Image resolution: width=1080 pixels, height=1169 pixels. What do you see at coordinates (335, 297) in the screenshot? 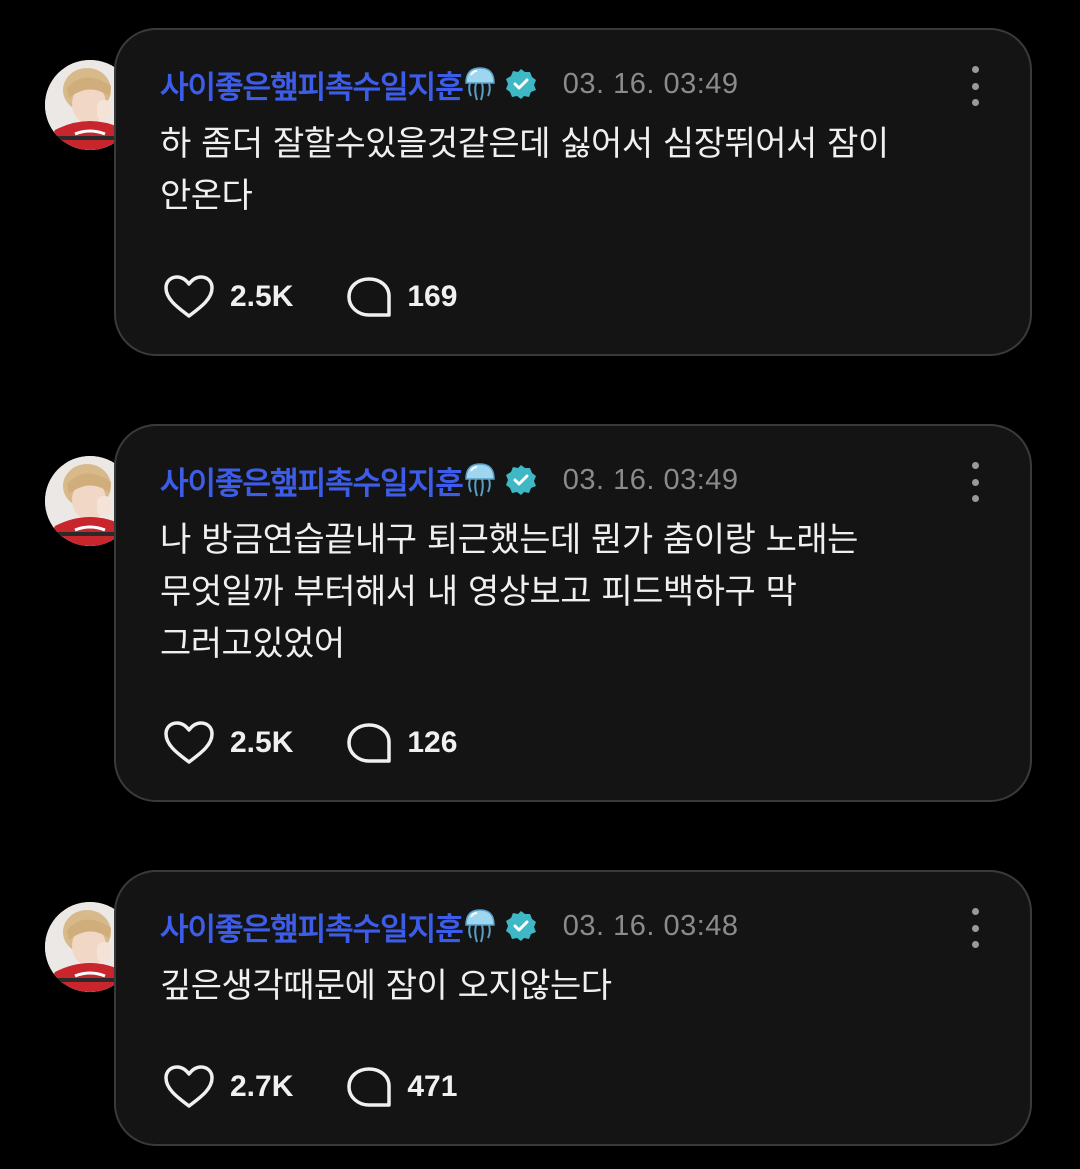
I see `post-actions: 2.5K 169` at bounding box center [335, 297].